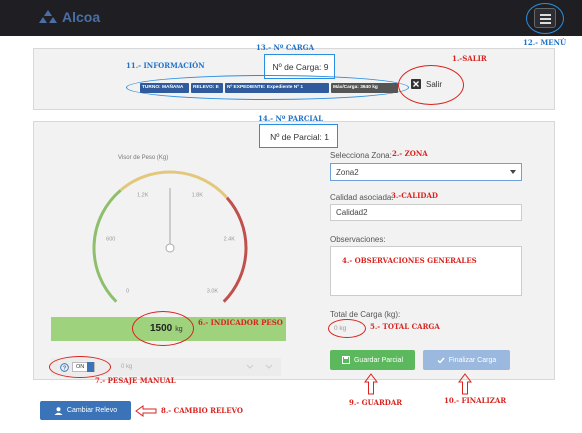 The height and width of the screenshot is (433, 582). Describe the element at coordinates (213, 291) in the screenshot. I see `gauge-tick-label: 3.0K` at that location.